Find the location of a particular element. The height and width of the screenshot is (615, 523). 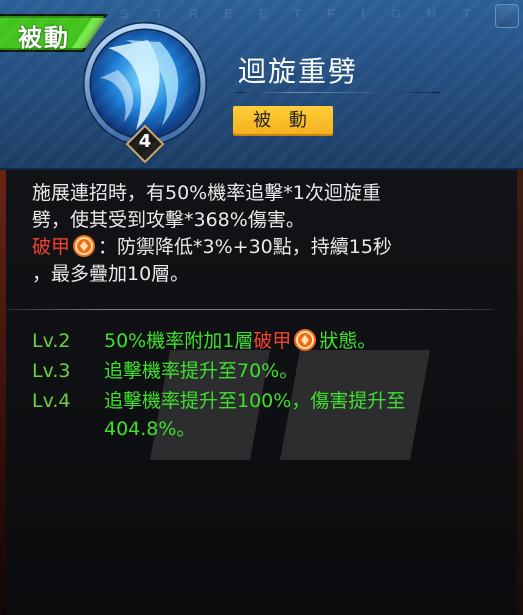

level-text: 50%機率附加1層破甲 狀態。 is located at coordinates (304, 341).